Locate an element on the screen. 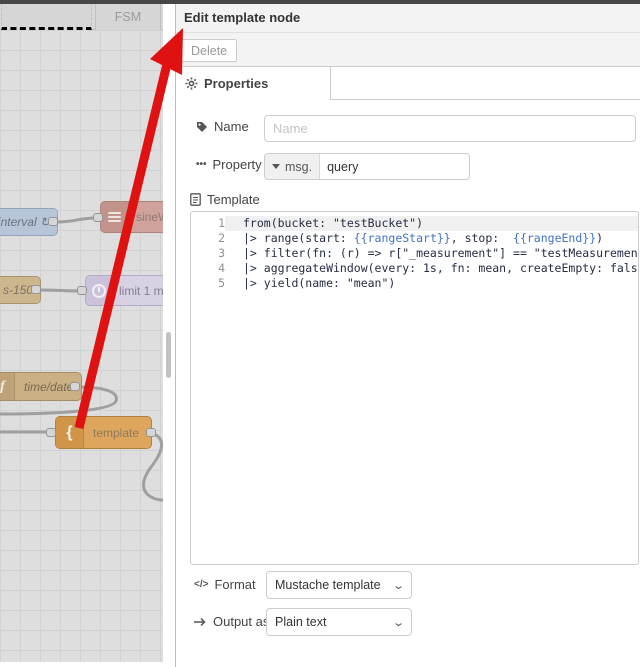 The width and height of the screenshot is (640, 667). node-label: time/date is located at coordinates (49, 386).